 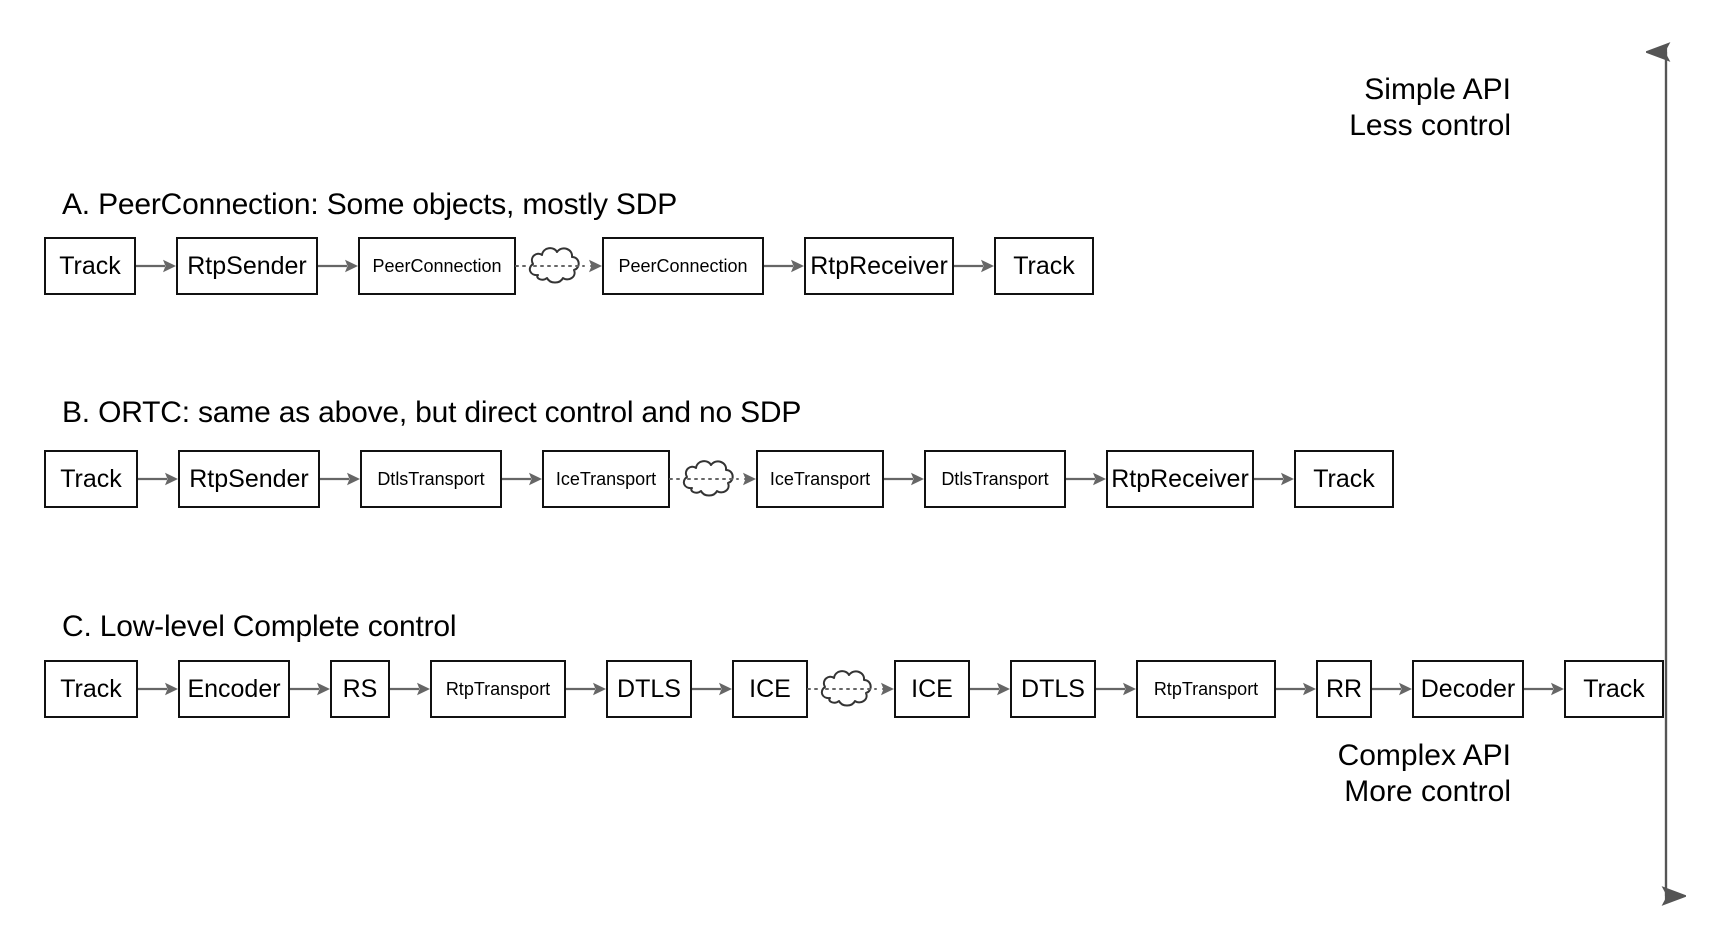 I want to click on double-headed-vertical-arrow-icon, so click(x=1666, y=474).